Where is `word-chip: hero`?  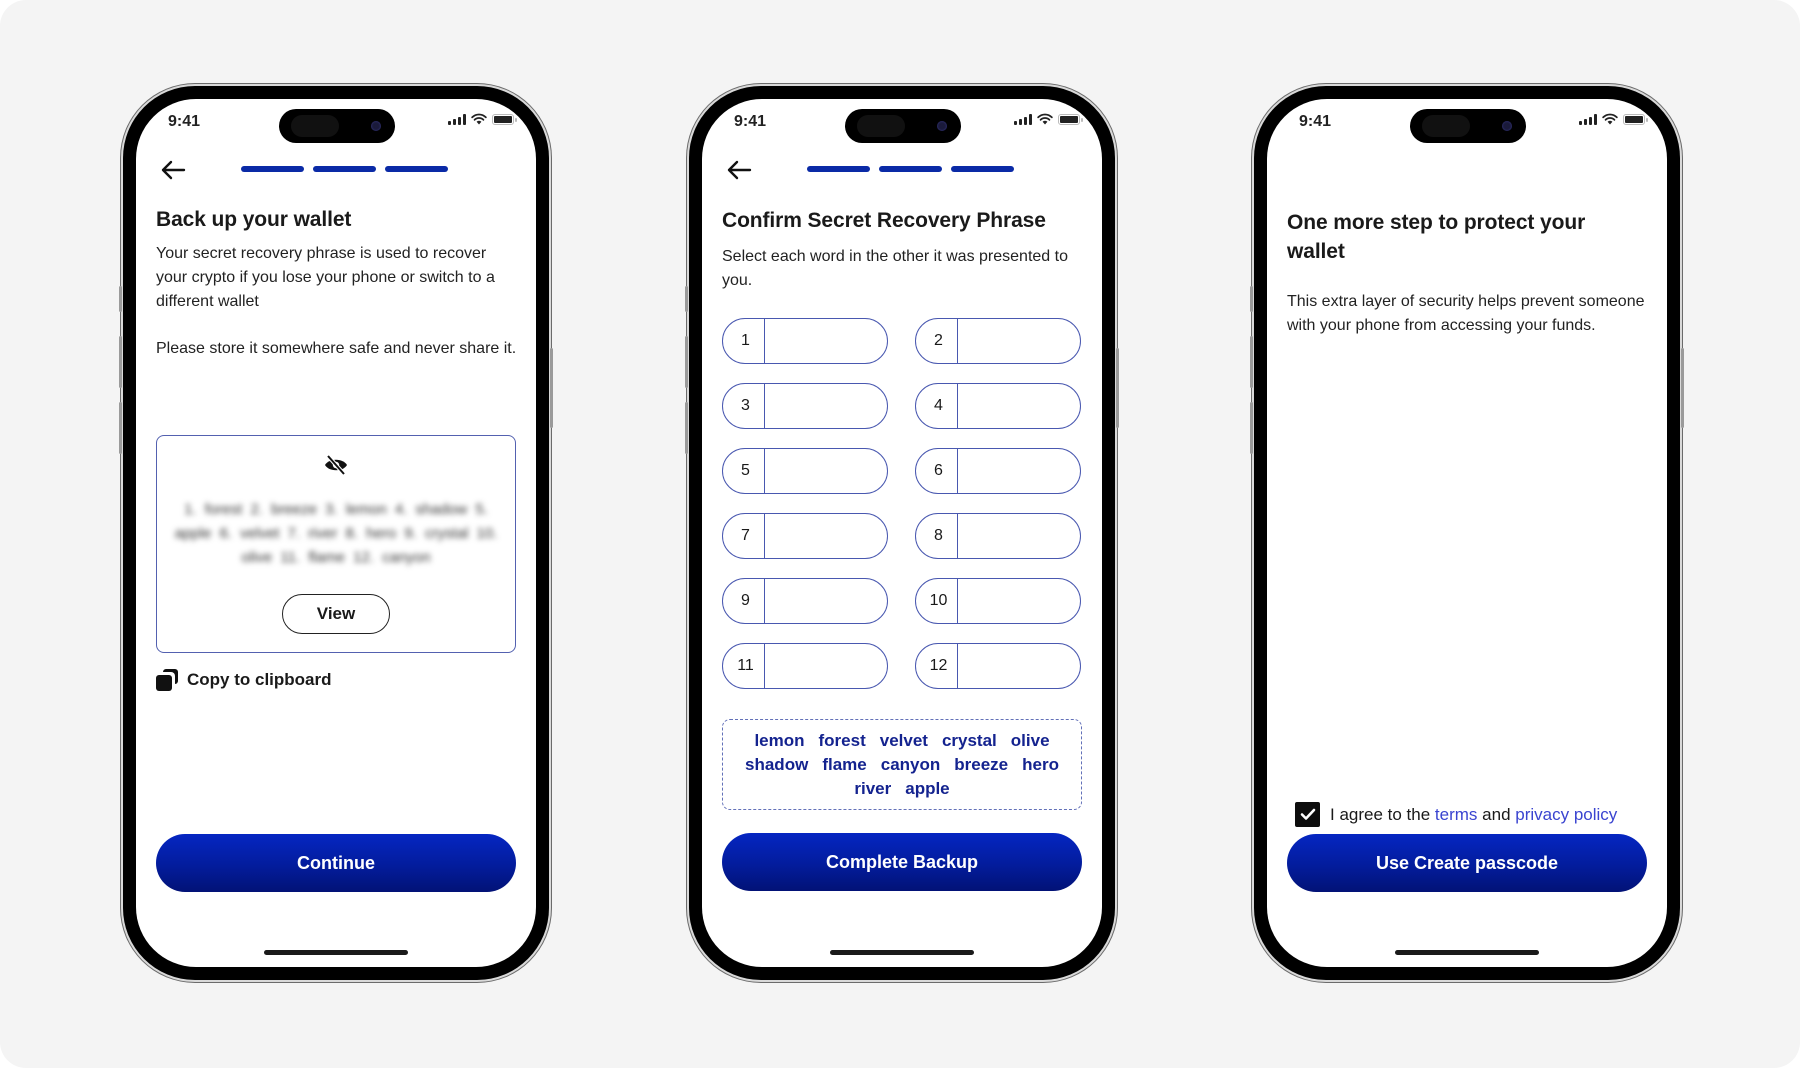
word-chip: hero is located at coordinates (1040, 764).